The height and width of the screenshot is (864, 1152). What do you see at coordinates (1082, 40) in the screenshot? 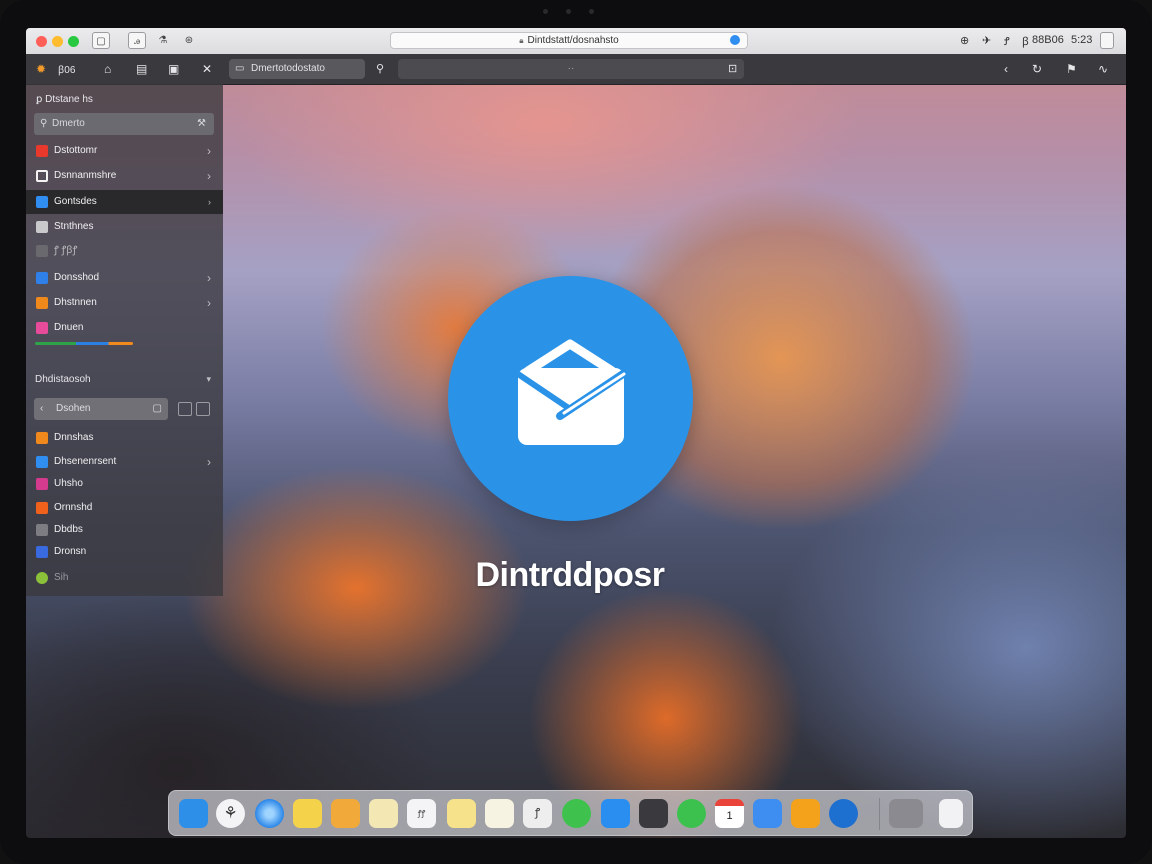
I see `clock: 5:23` at bounding box center [1082, 40].